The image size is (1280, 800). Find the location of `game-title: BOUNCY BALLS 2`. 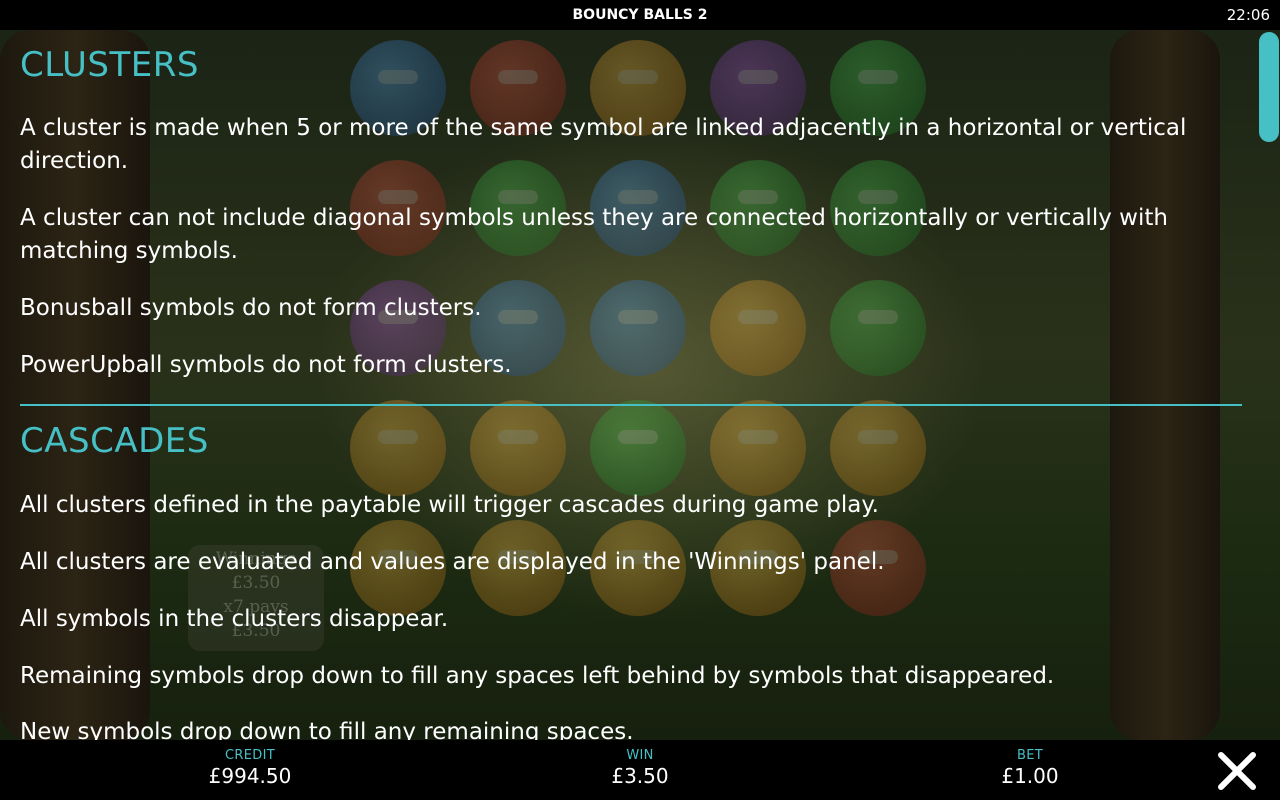

game-title: BOUNCY BALLS 2 is located at coordinates (640, 15).